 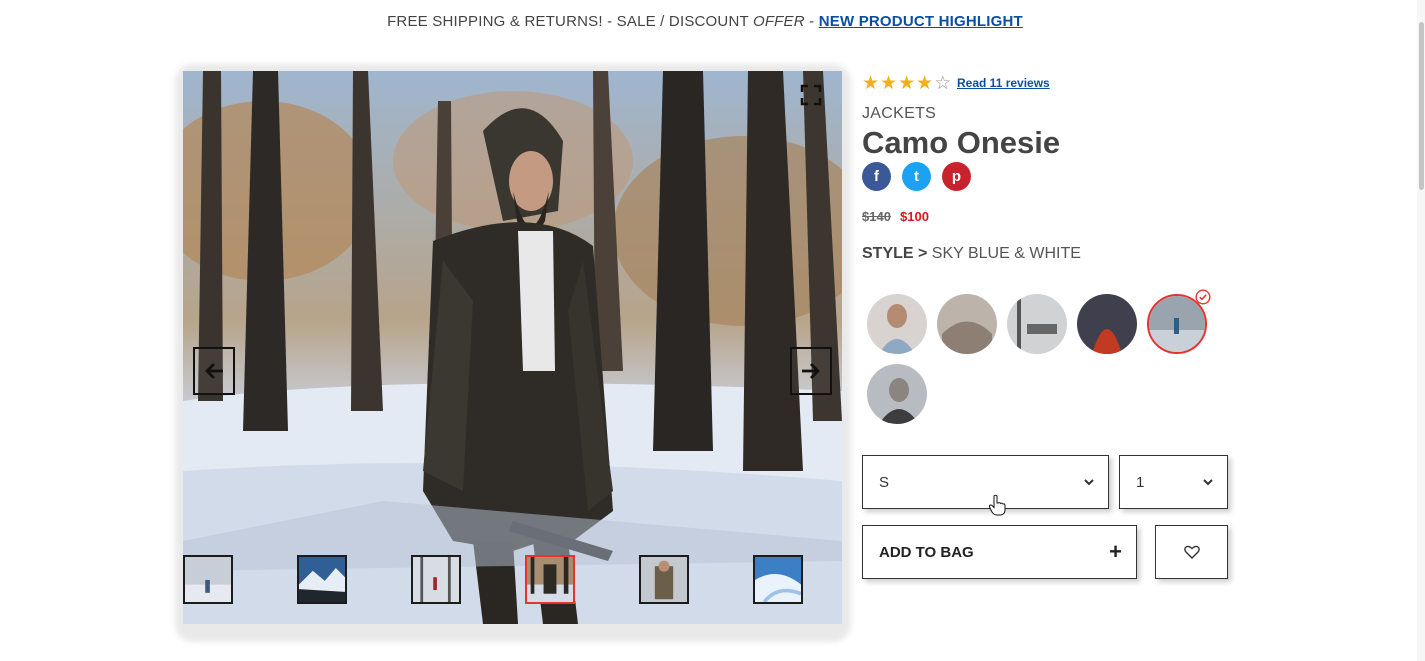 What do you see at coordinates (811, 95) in the screenshot?
I see `expand-icon` at bounding box center [811, 95].